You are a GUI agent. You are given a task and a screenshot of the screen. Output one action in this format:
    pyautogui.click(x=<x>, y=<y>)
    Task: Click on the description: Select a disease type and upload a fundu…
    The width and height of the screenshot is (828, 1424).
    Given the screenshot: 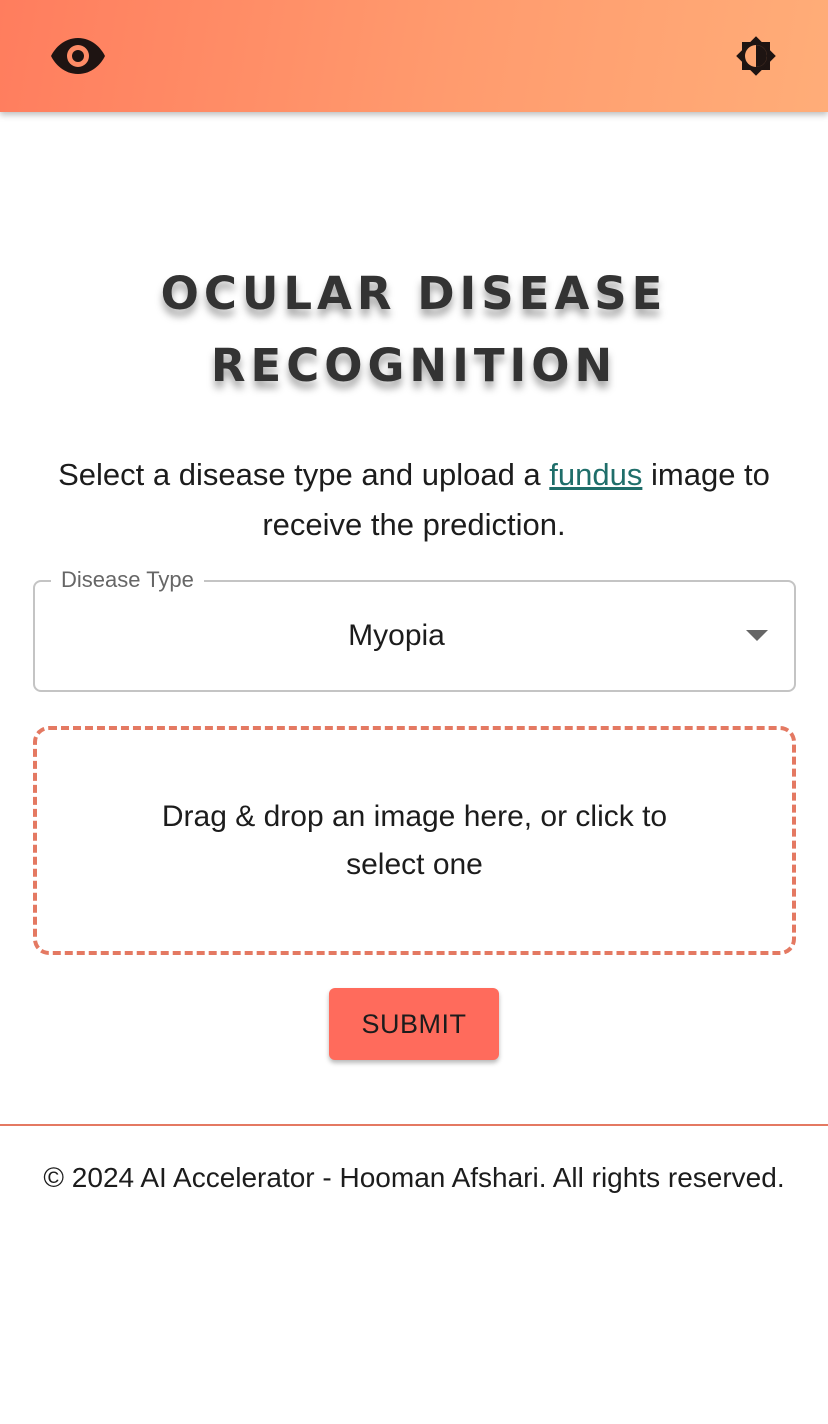 What is the action you would take?
    pyautogui.click(x=414, y=500)
    